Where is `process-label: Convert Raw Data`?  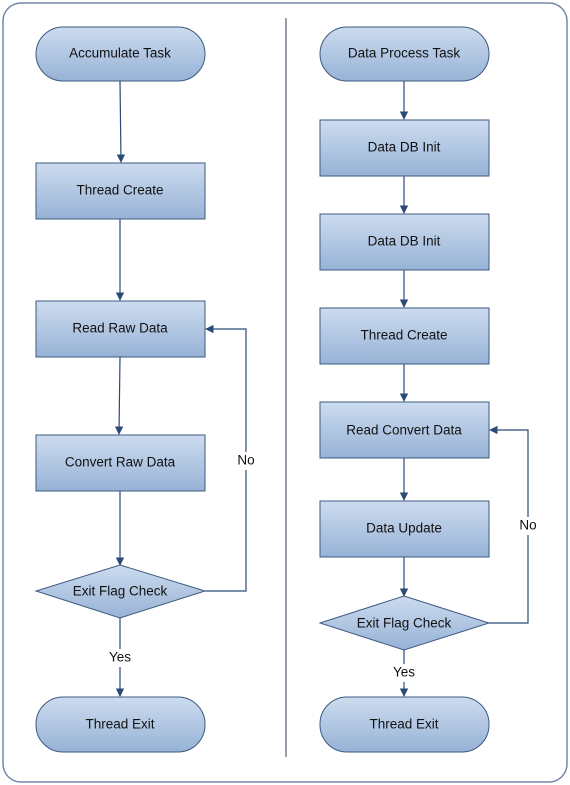 process-label: Convert Raw Data is located at coordinates (120, 462).